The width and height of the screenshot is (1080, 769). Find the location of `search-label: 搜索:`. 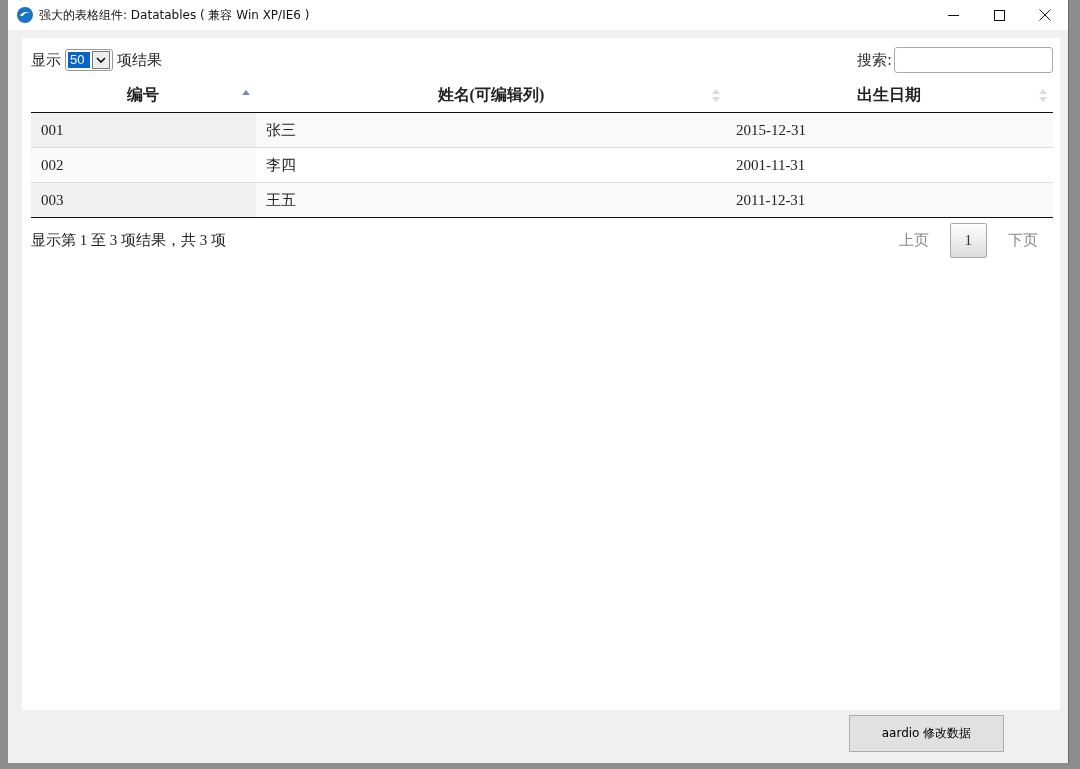

search-label: 搜索: is located at coordinates (874, 60).